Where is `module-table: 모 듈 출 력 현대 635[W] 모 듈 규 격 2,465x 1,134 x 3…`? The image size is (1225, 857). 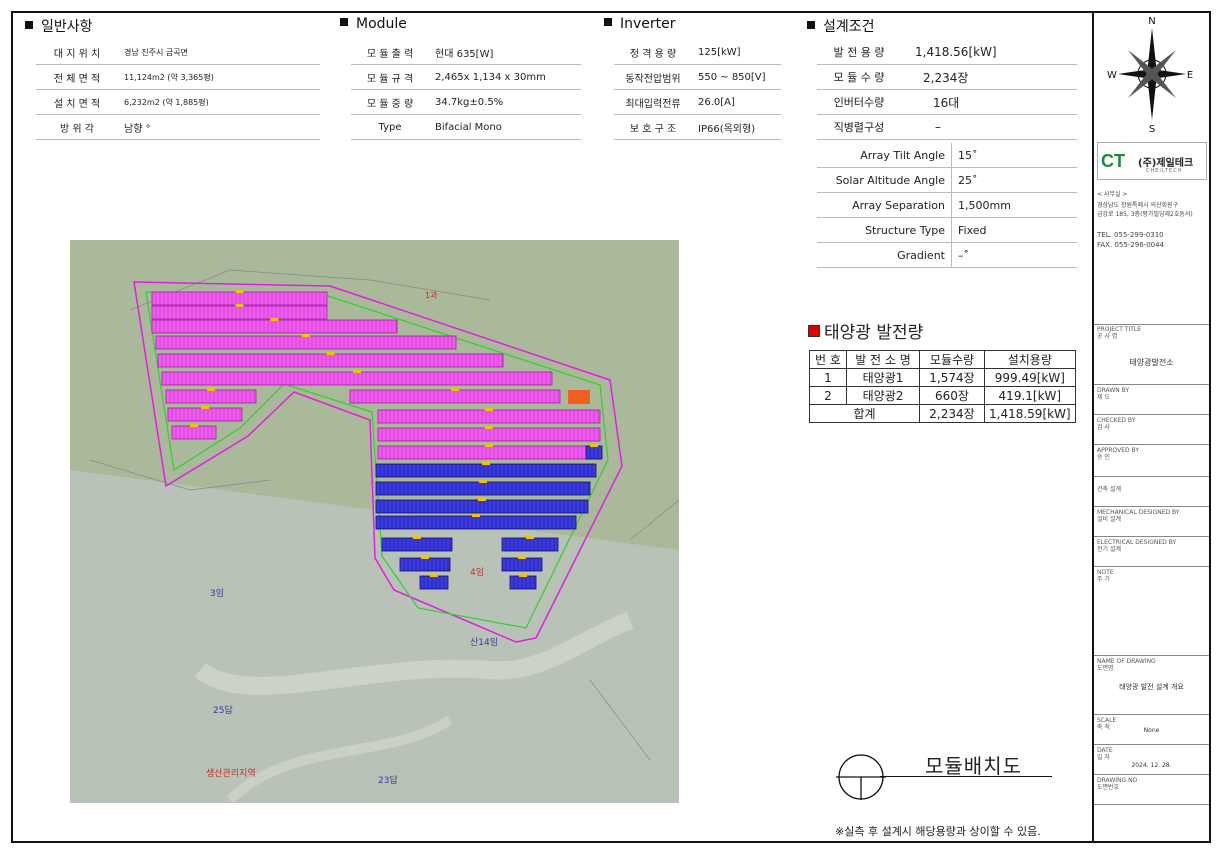 module-table: 모 듈 출 력 현대 635[W] 모 듈 규 격 2,465x 1,134 x 3… is located at coordinates (466, 90).